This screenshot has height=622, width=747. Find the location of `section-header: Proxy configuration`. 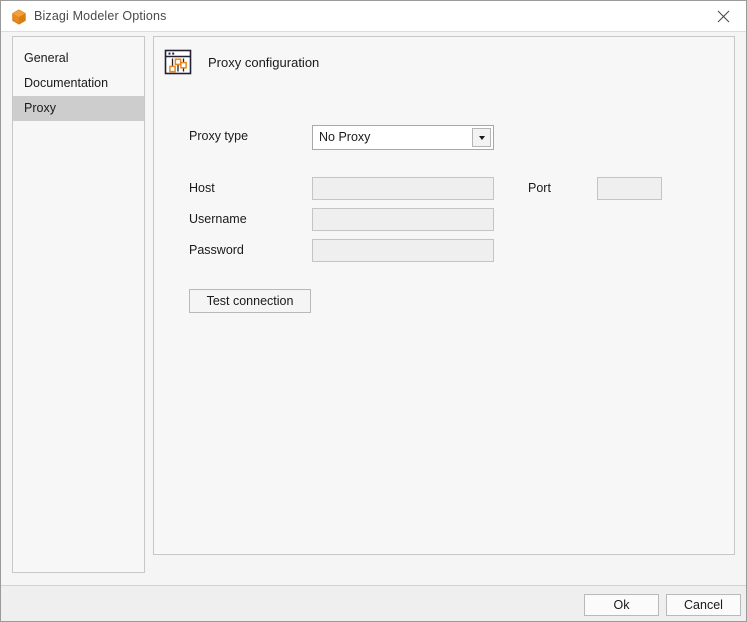

section-header: Proxy configuration is located at coordinates (241, 62).